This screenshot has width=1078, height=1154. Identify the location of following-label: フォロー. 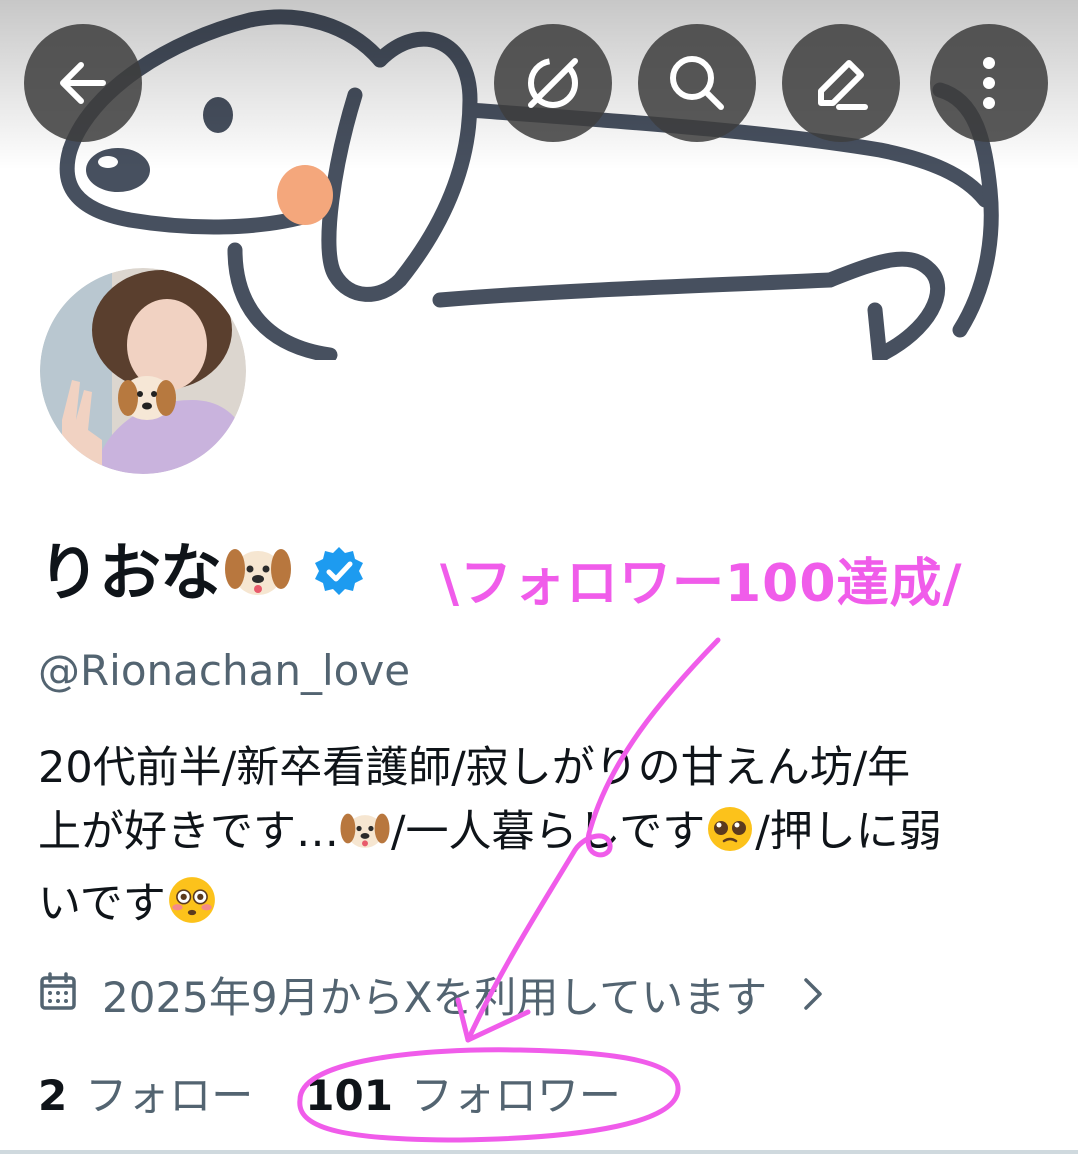
(169, 1095).